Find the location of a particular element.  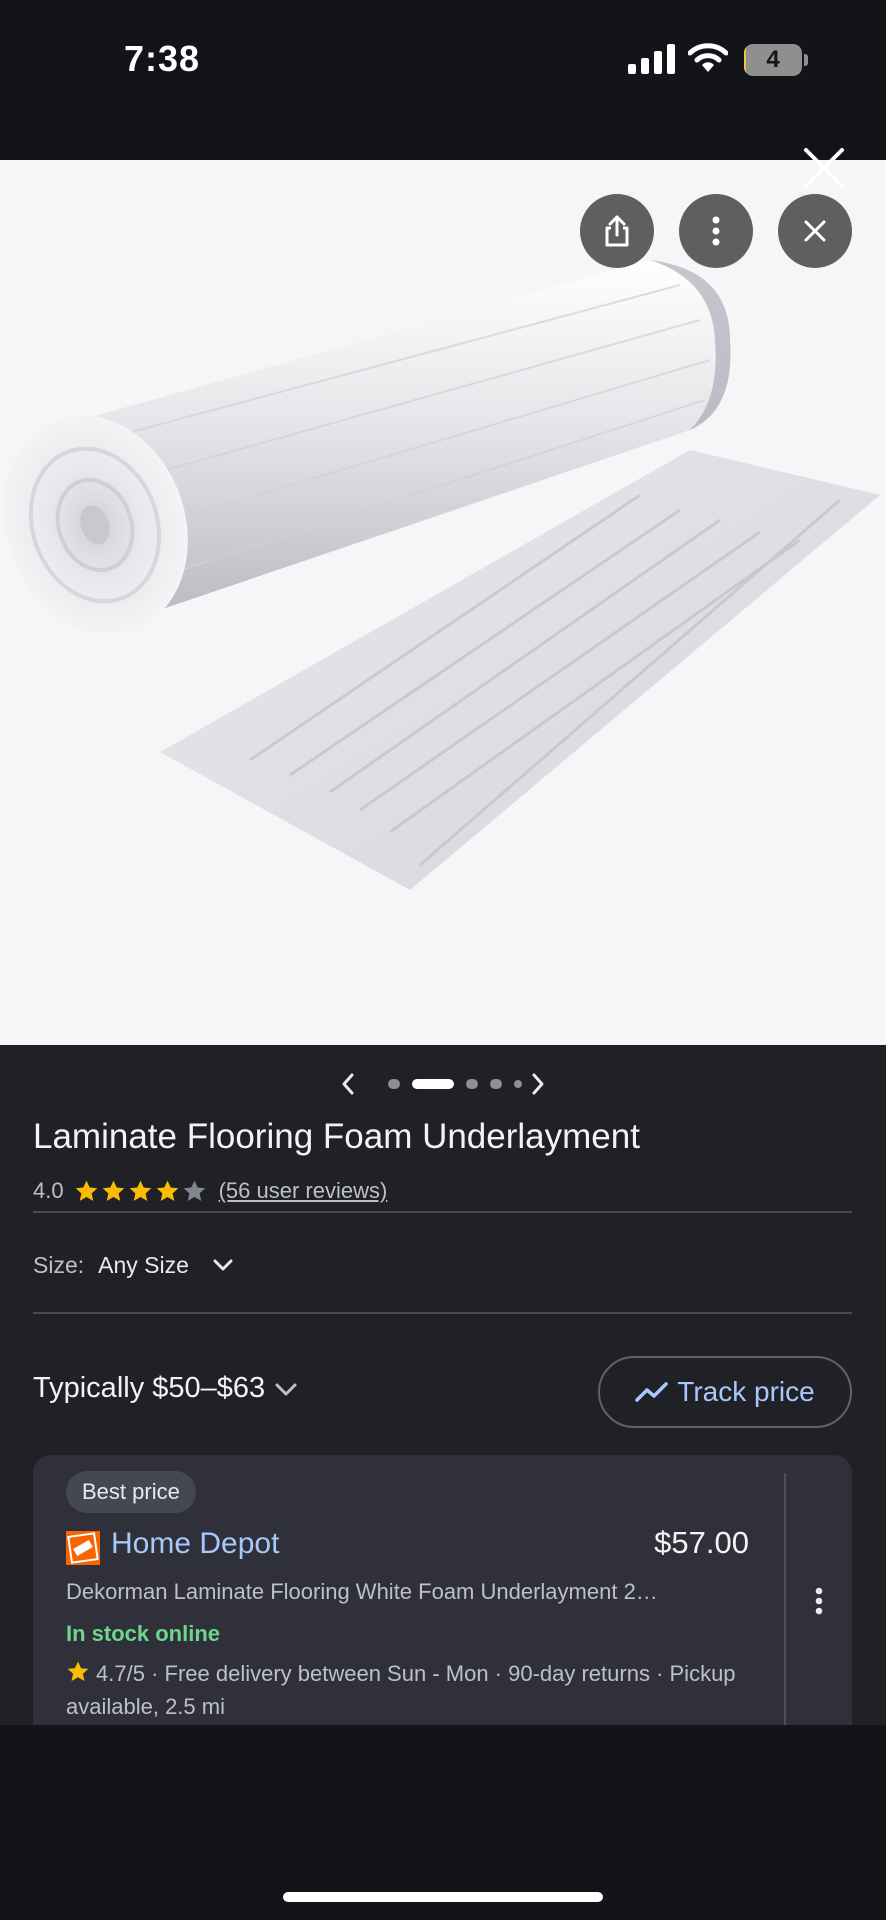

close-icon is located at coordinates (815, 231).